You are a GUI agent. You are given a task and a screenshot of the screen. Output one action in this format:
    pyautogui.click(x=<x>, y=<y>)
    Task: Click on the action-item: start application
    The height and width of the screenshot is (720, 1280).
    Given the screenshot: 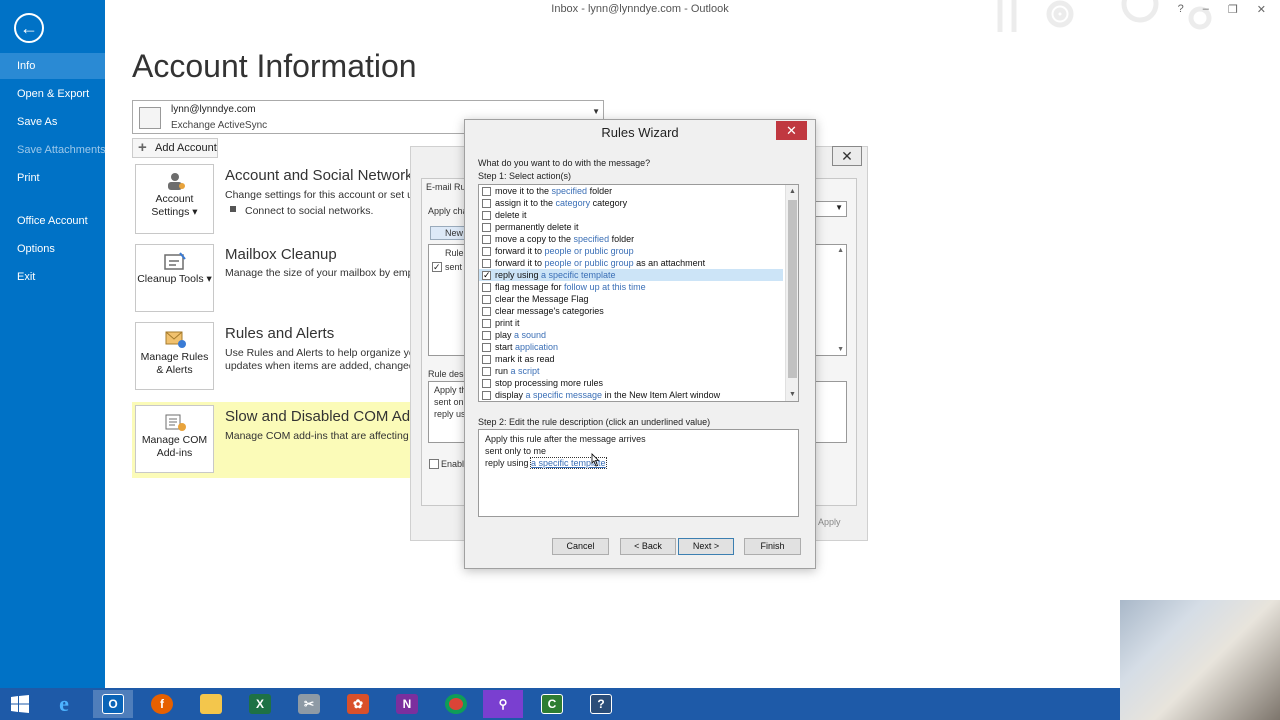 What is the action you would take?
    pyautogui.click(x=631, y=347)
    